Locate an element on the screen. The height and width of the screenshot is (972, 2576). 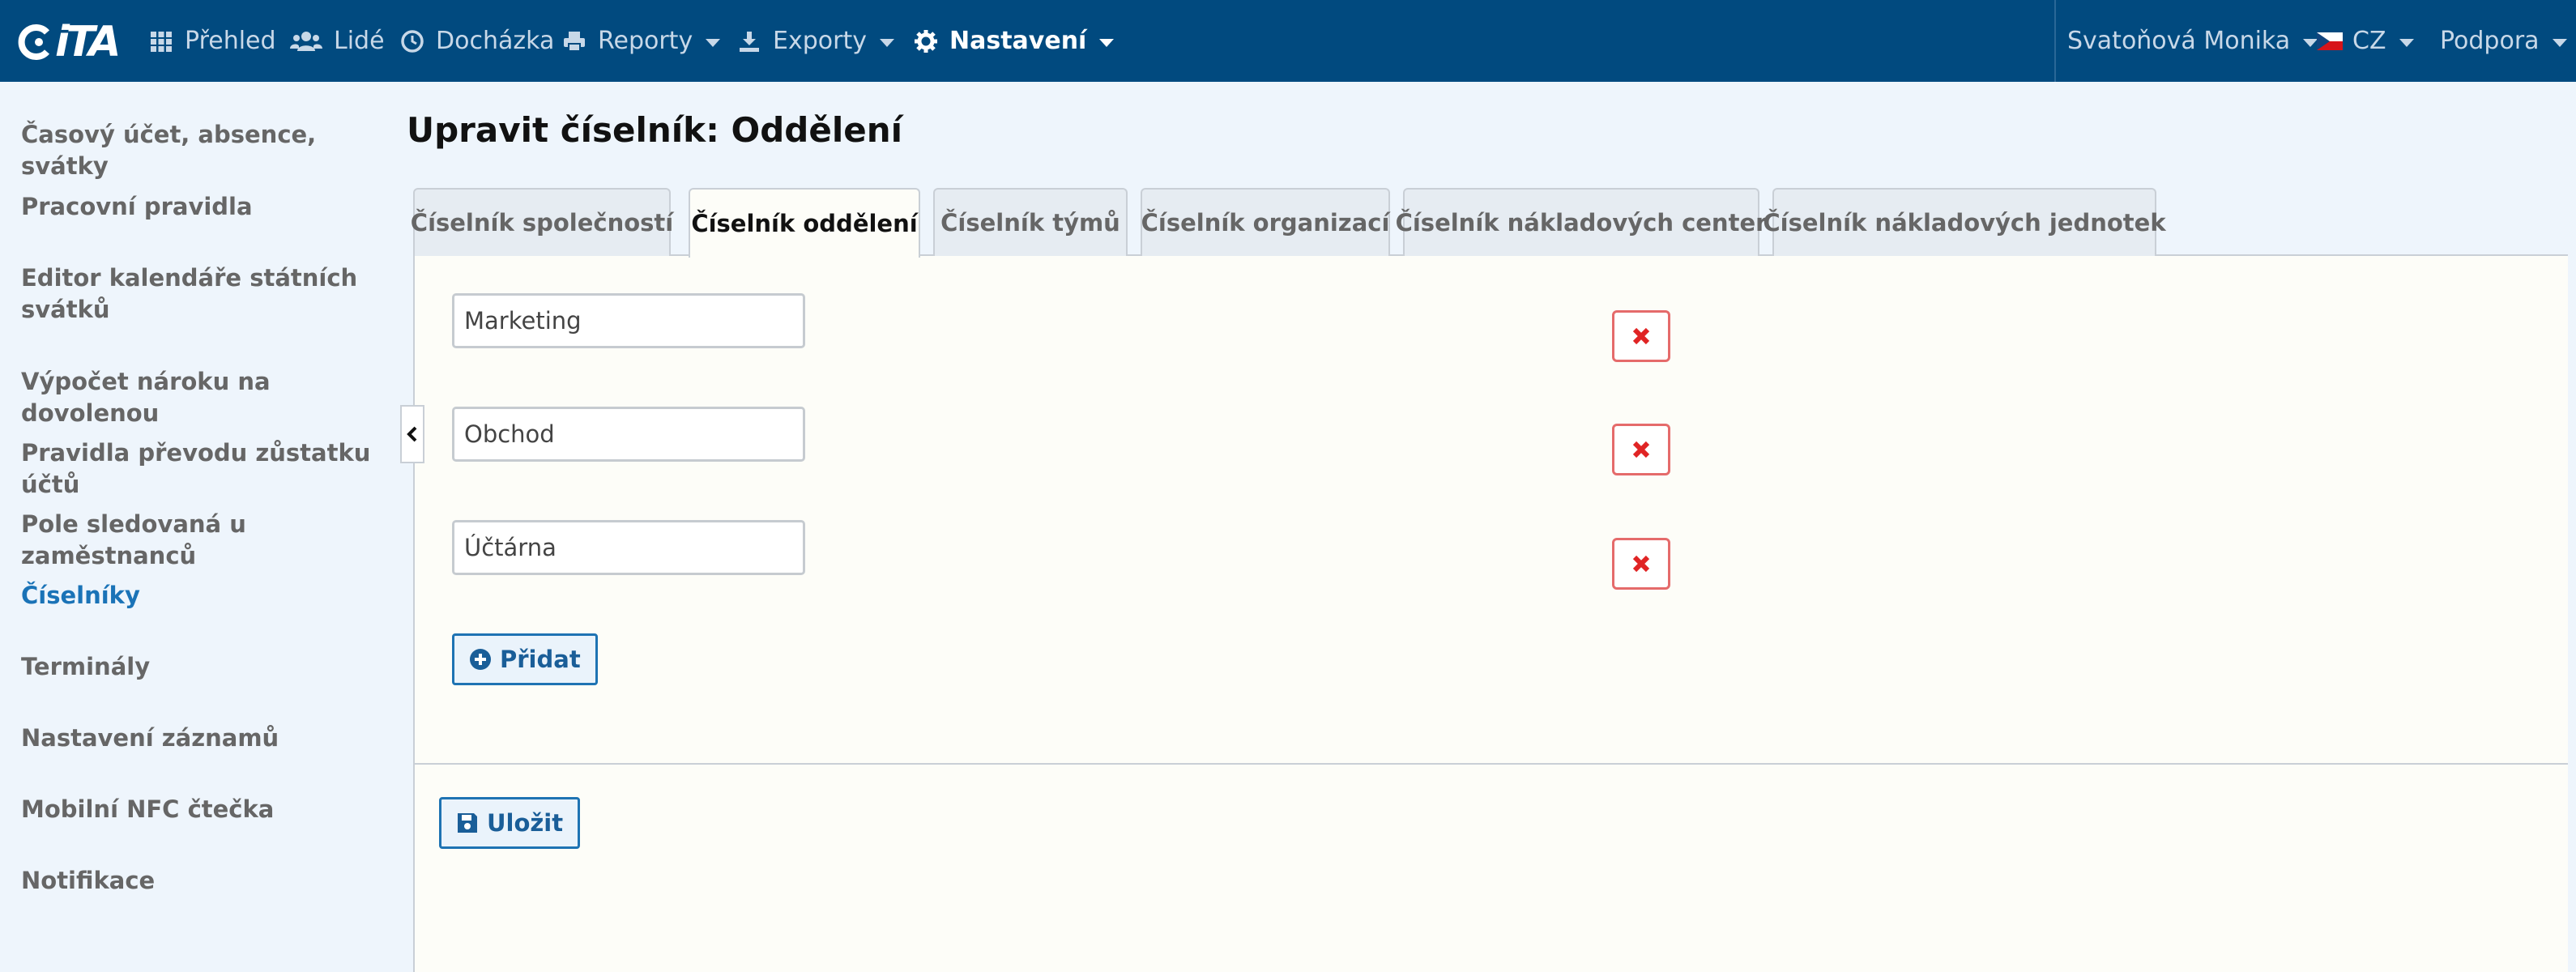
nav-exporty-label: Exporty is located at coordinates (820, 41).